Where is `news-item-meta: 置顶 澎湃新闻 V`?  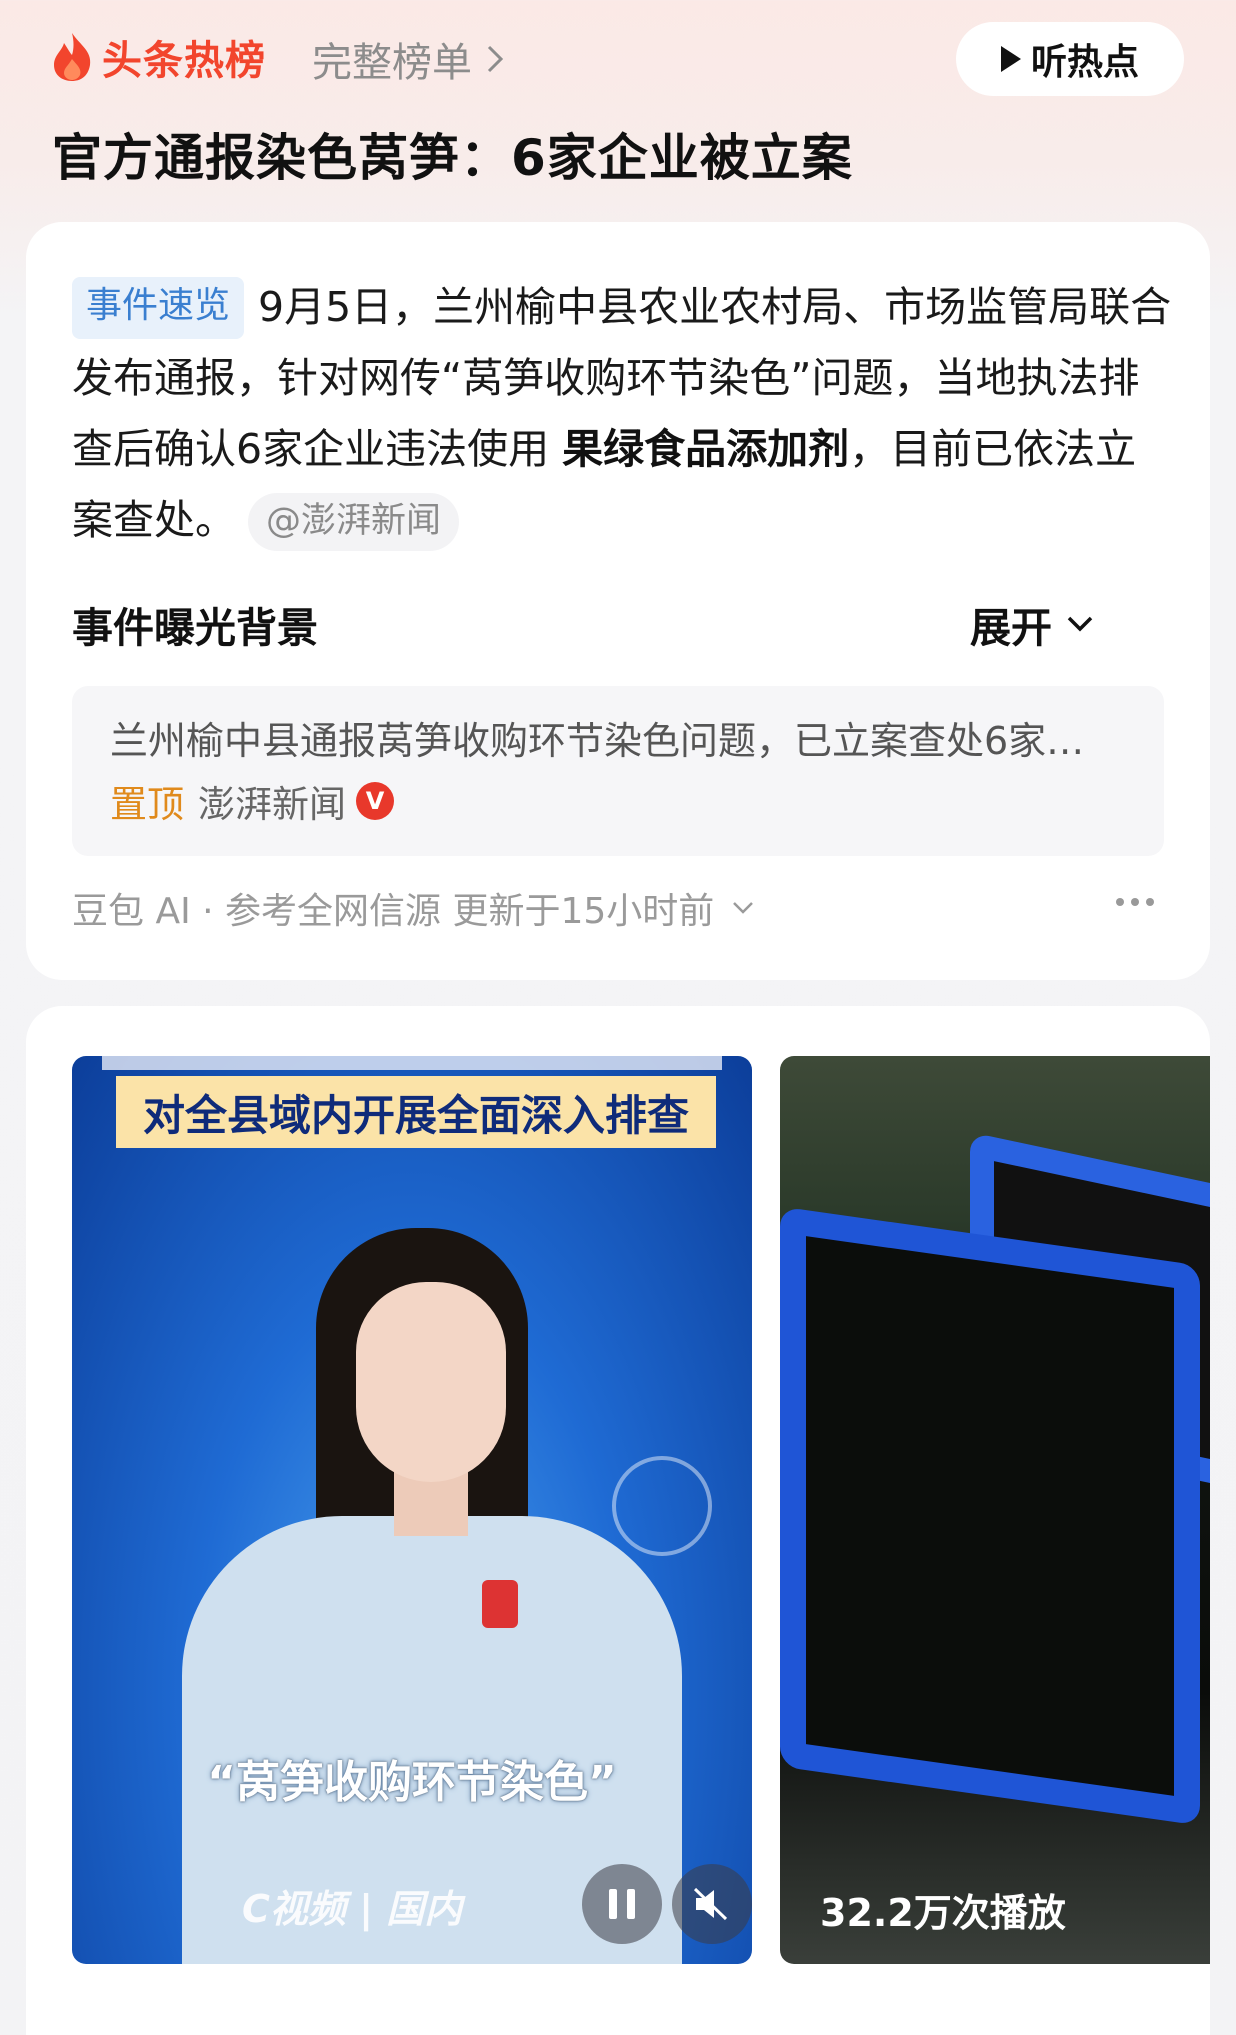 news-item-meta: 置顶 澎湃新闻 V is located at coordinates (252, 801).